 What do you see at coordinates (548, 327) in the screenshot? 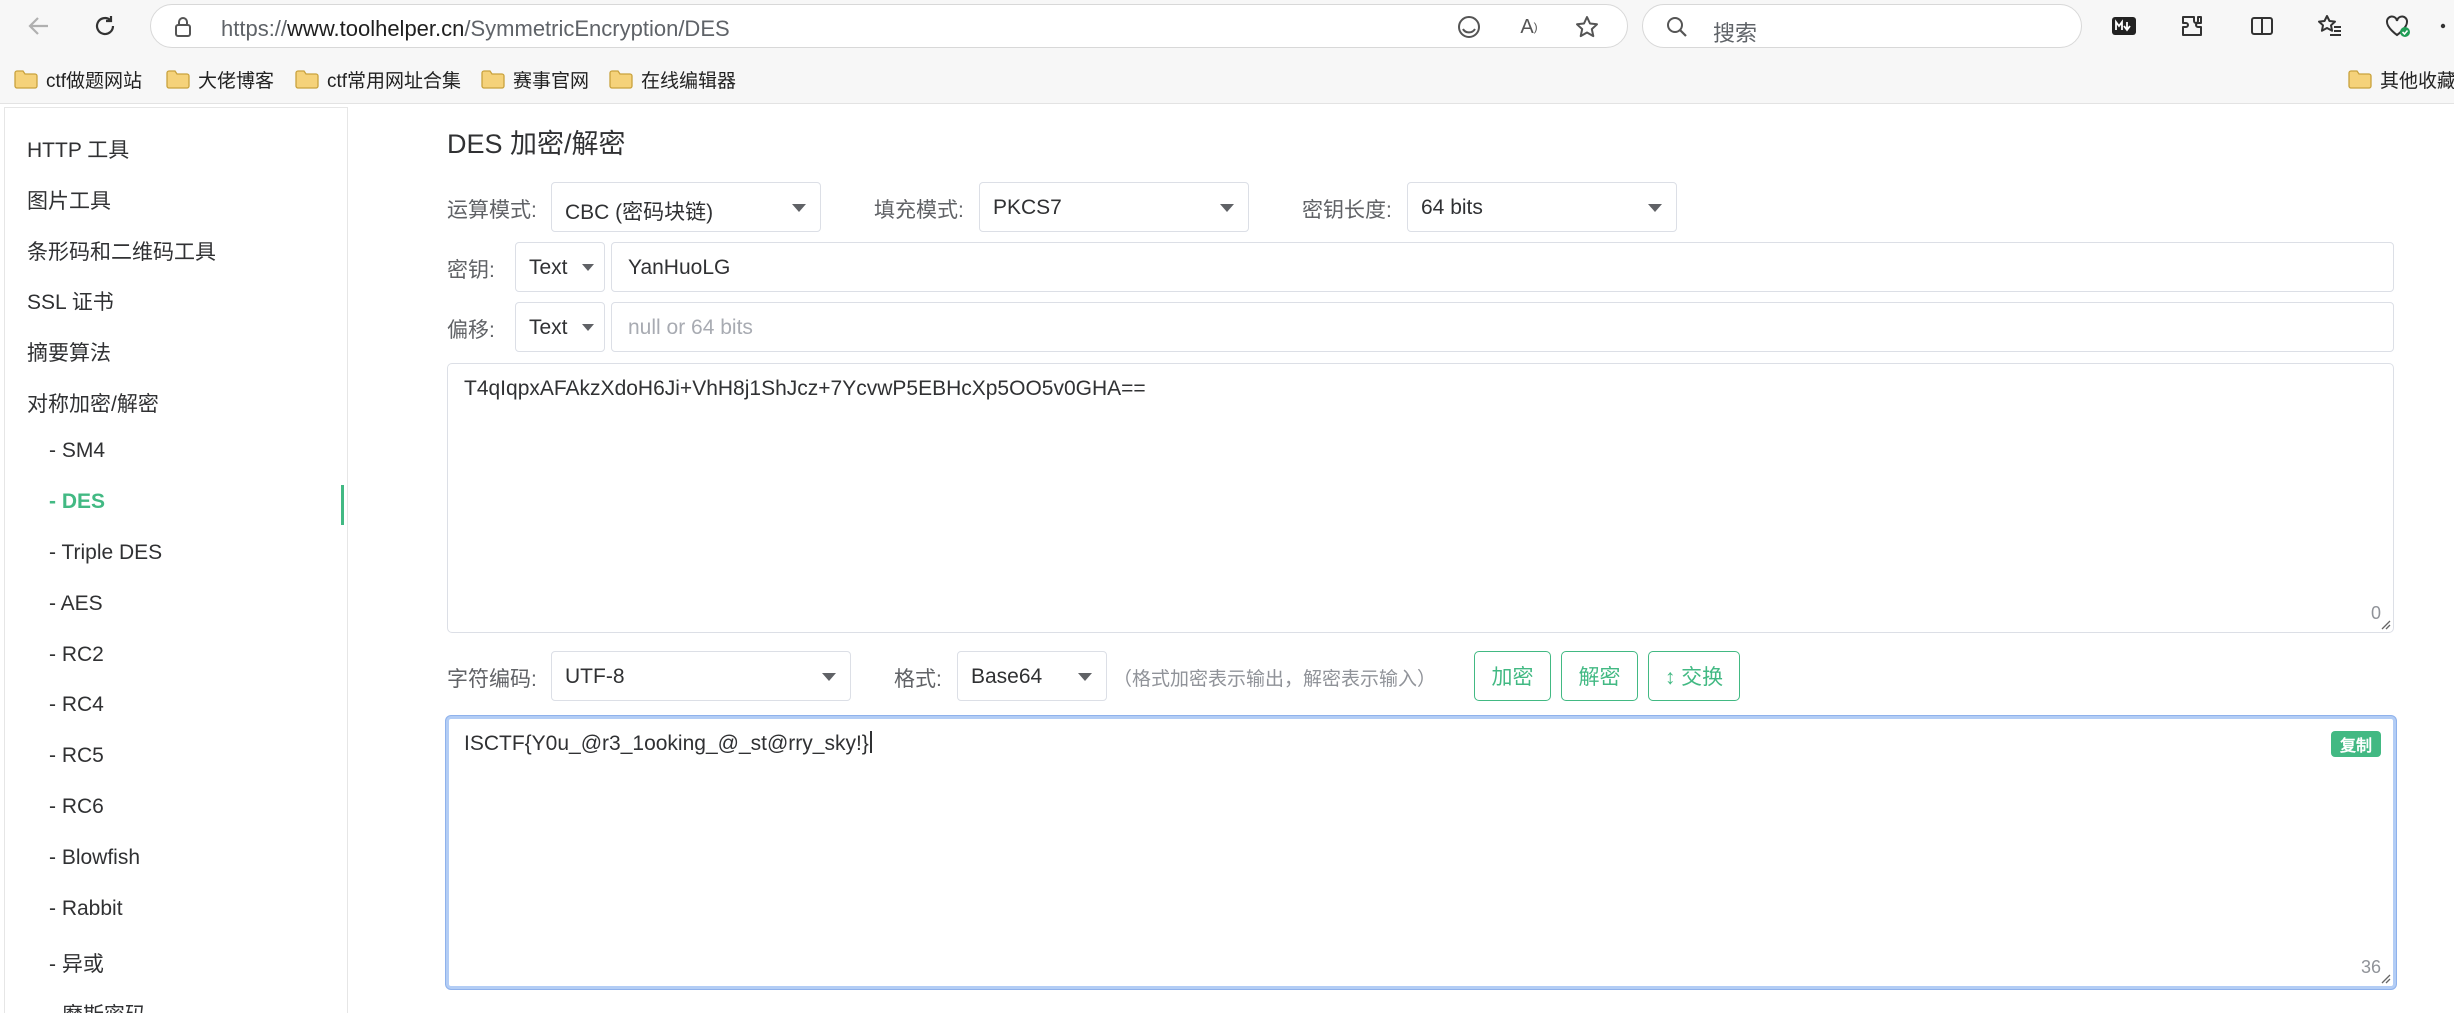
I see `iv-type-value: Text` at bounding box center [548, 327].